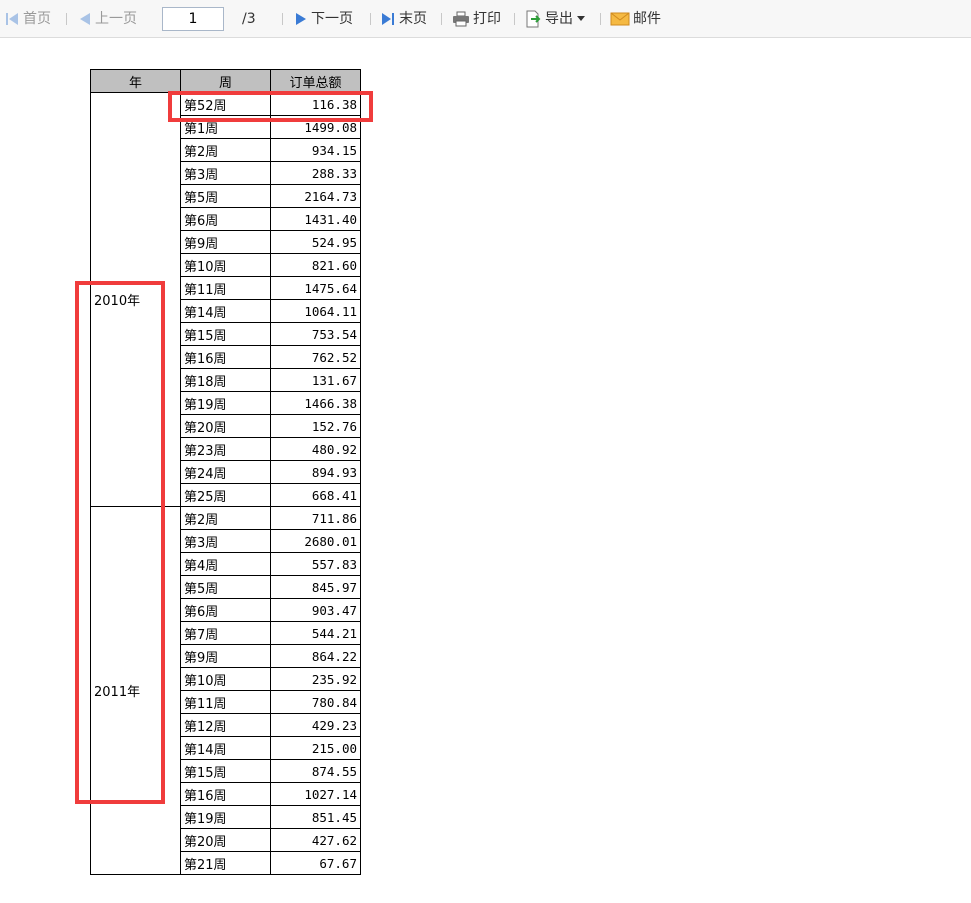 The height and width of the screenshot is (903, 971). I want to click on order-total-cell: 67.67, so click(315, 863).